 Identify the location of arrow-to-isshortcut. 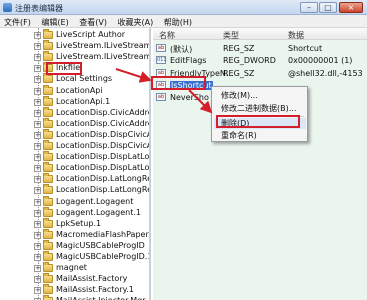
(133, 75).